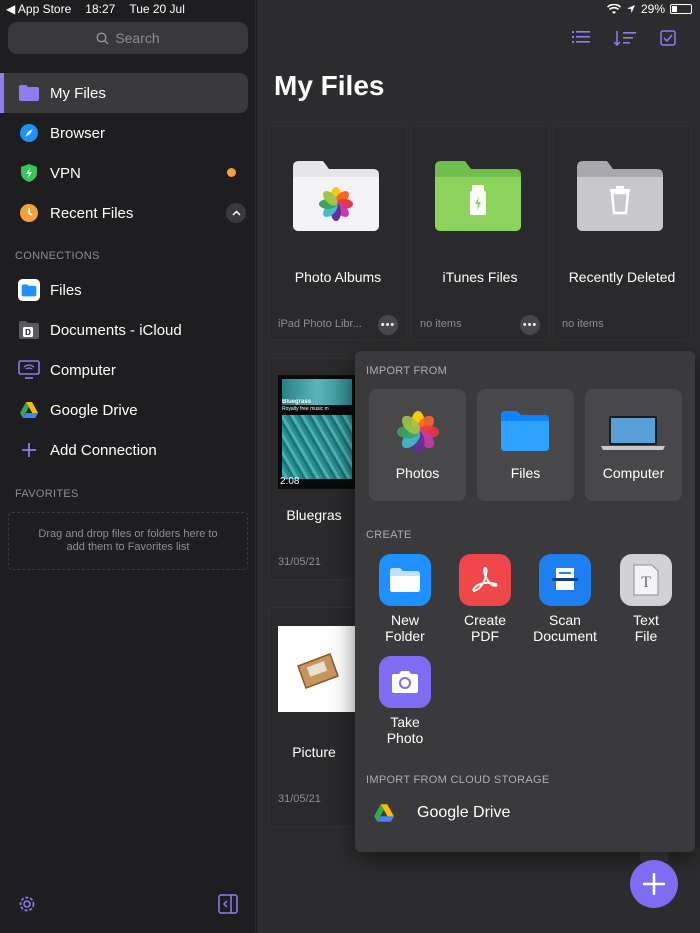 The height and width of the screenshot is (933, 700). I want to click on camera-icon, so click(405, 682).